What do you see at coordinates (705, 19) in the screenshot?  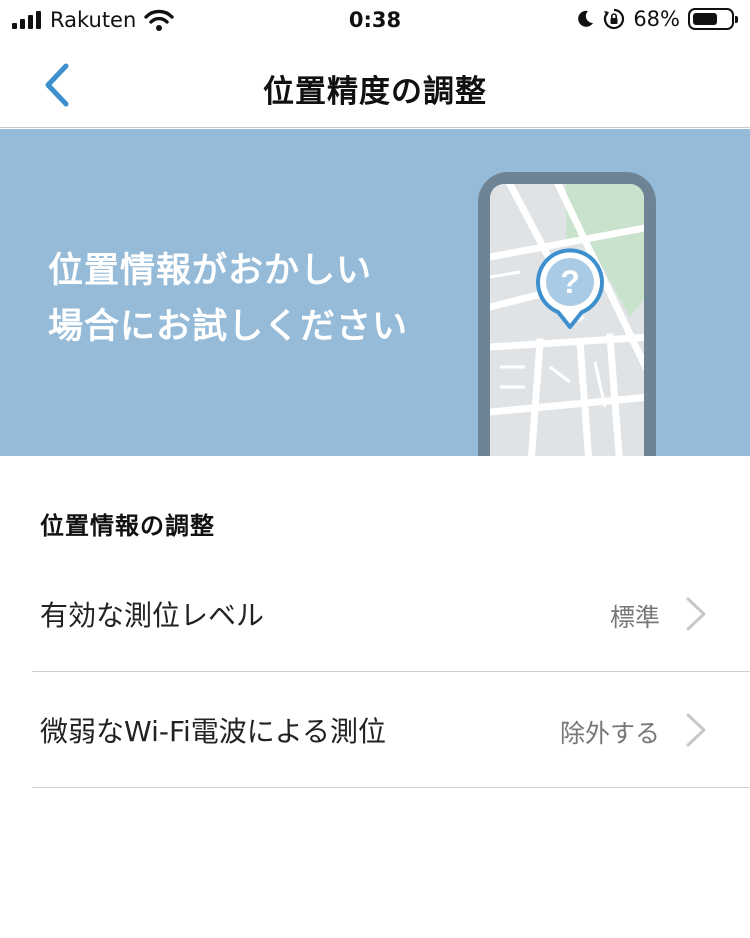 I see `battery-level` at bounding box center [705, 19].